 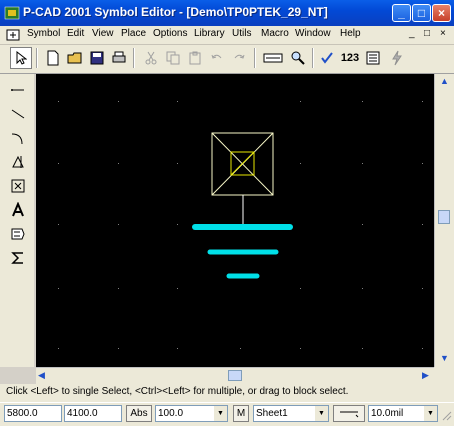 What do you see at coordinates (401, 13) in the screenshot?
I see `minimize-button: _` at bounding box center [401, 13].